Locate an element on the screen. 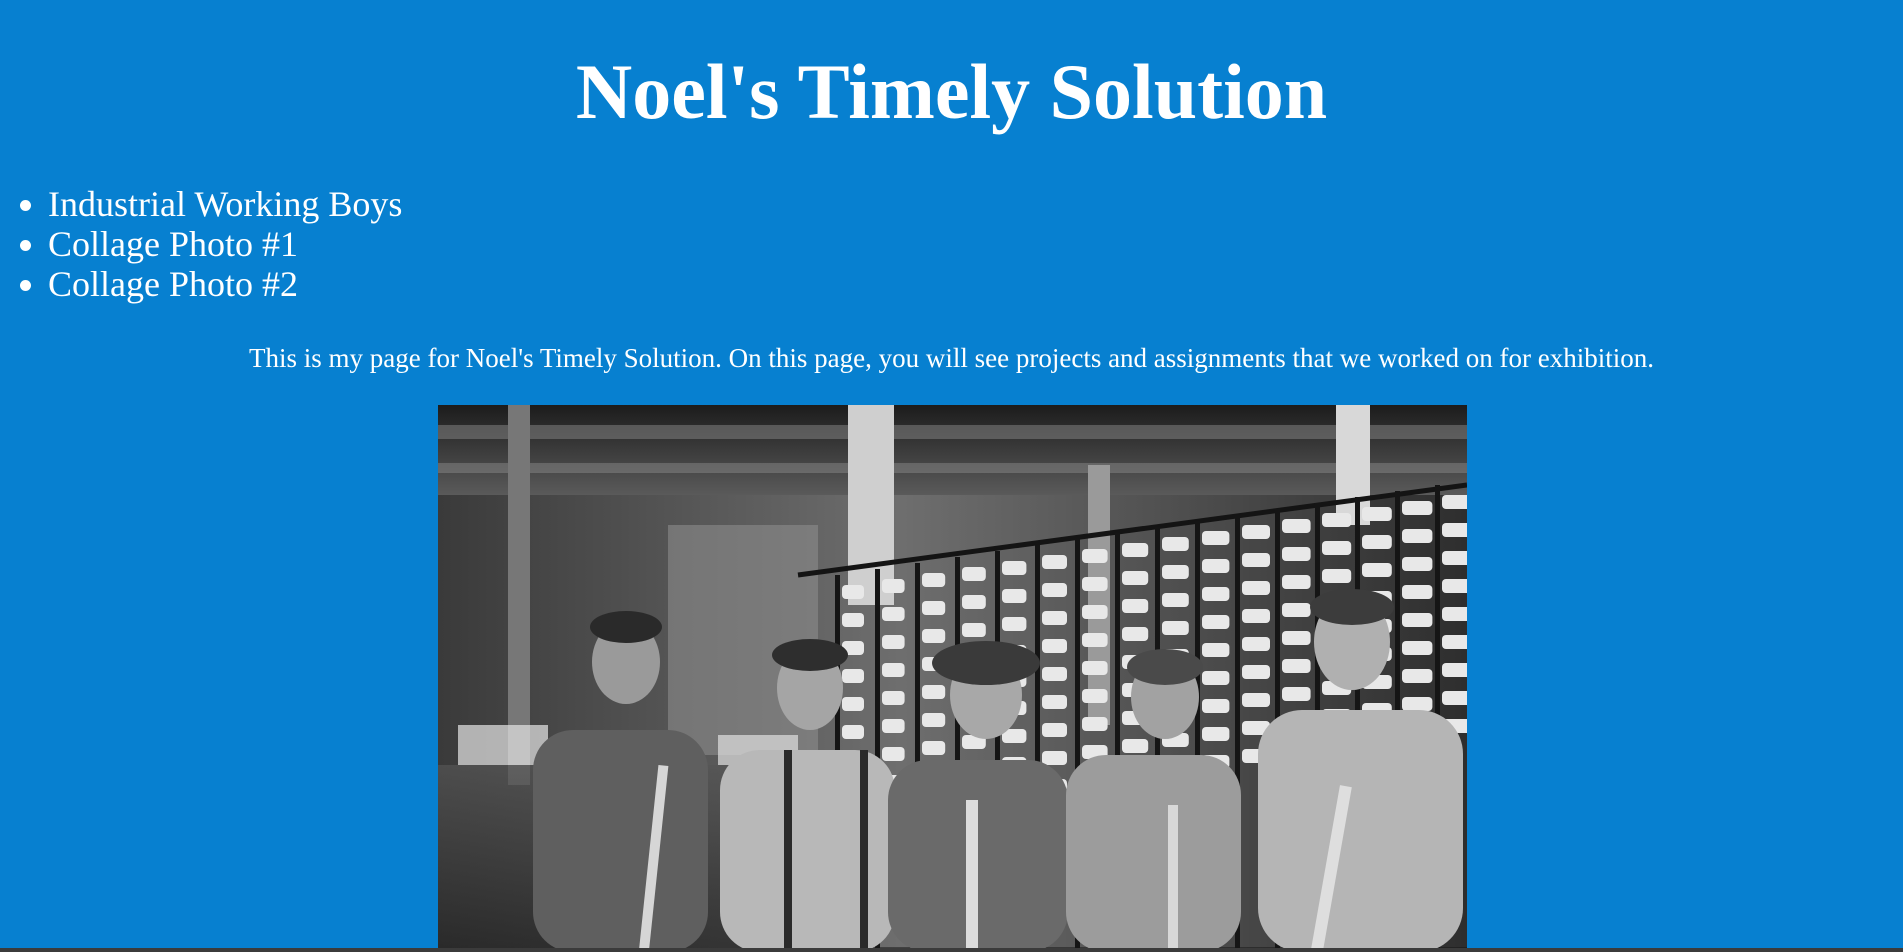 The image size is (1903, 952). nav-item-industrial-working-boys: Industrial Working Boys is located at coordinates (225, 204).